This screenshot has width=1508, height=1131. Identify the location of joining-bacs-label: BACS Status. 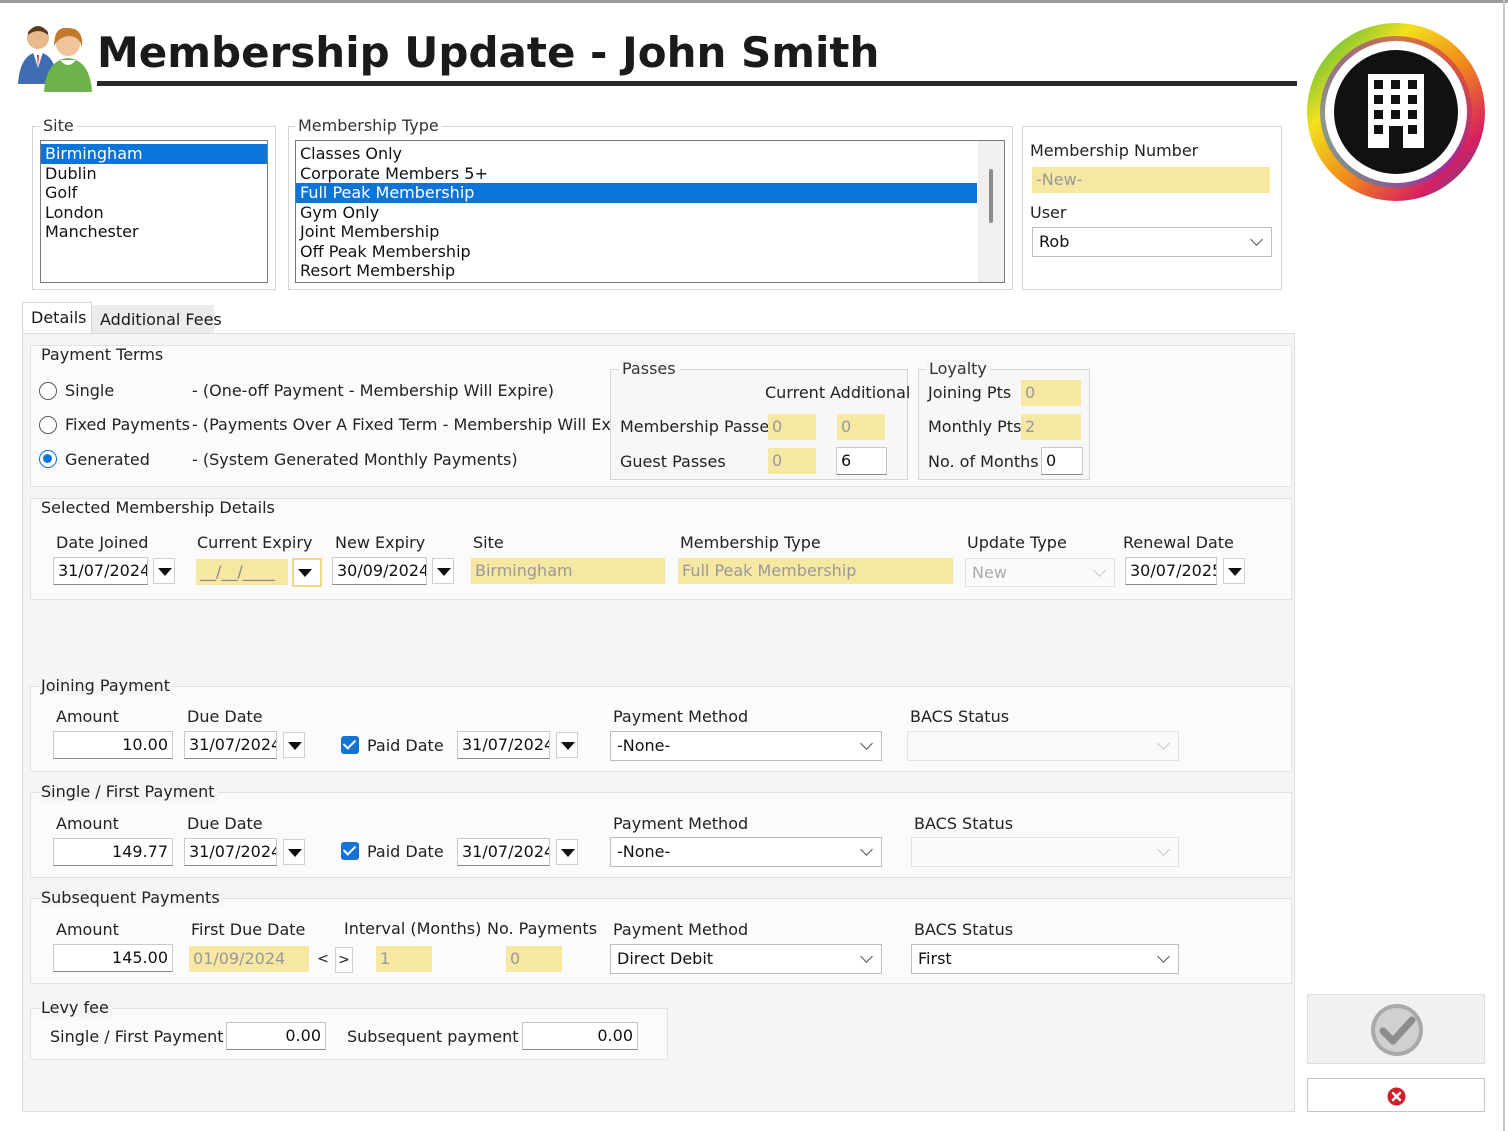
(960, 716).